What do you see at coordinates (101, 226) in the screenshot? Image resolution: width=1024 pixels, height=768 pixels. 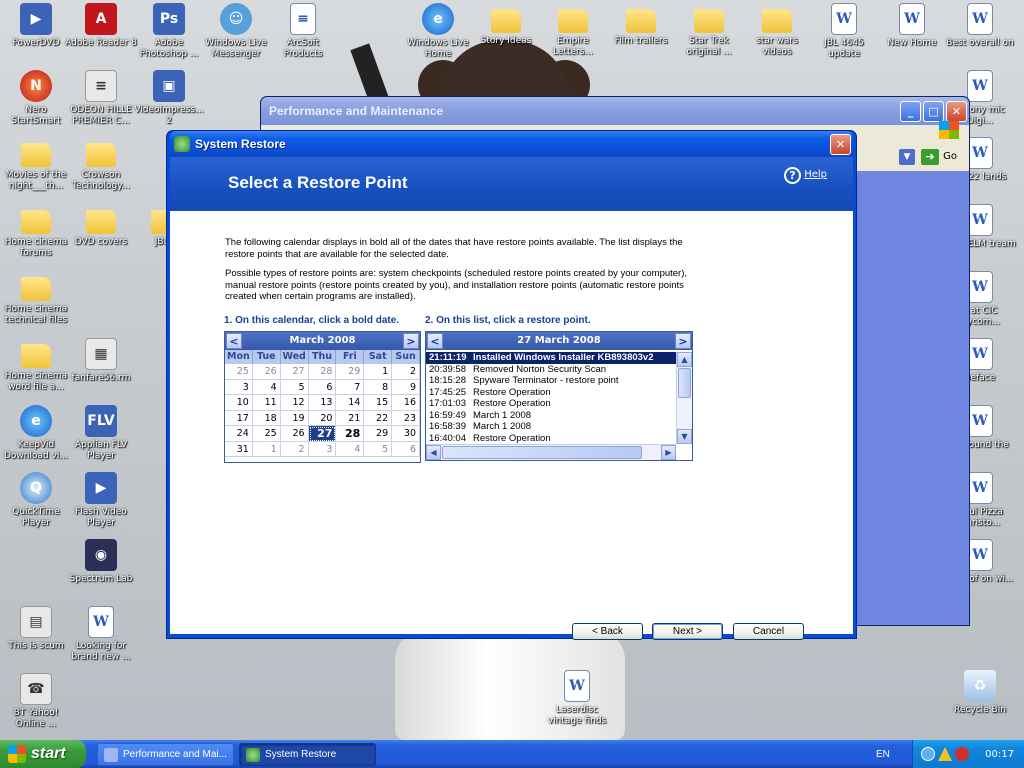 I see `desktop-icon: DVD covers` at bounding box center [101, 226].